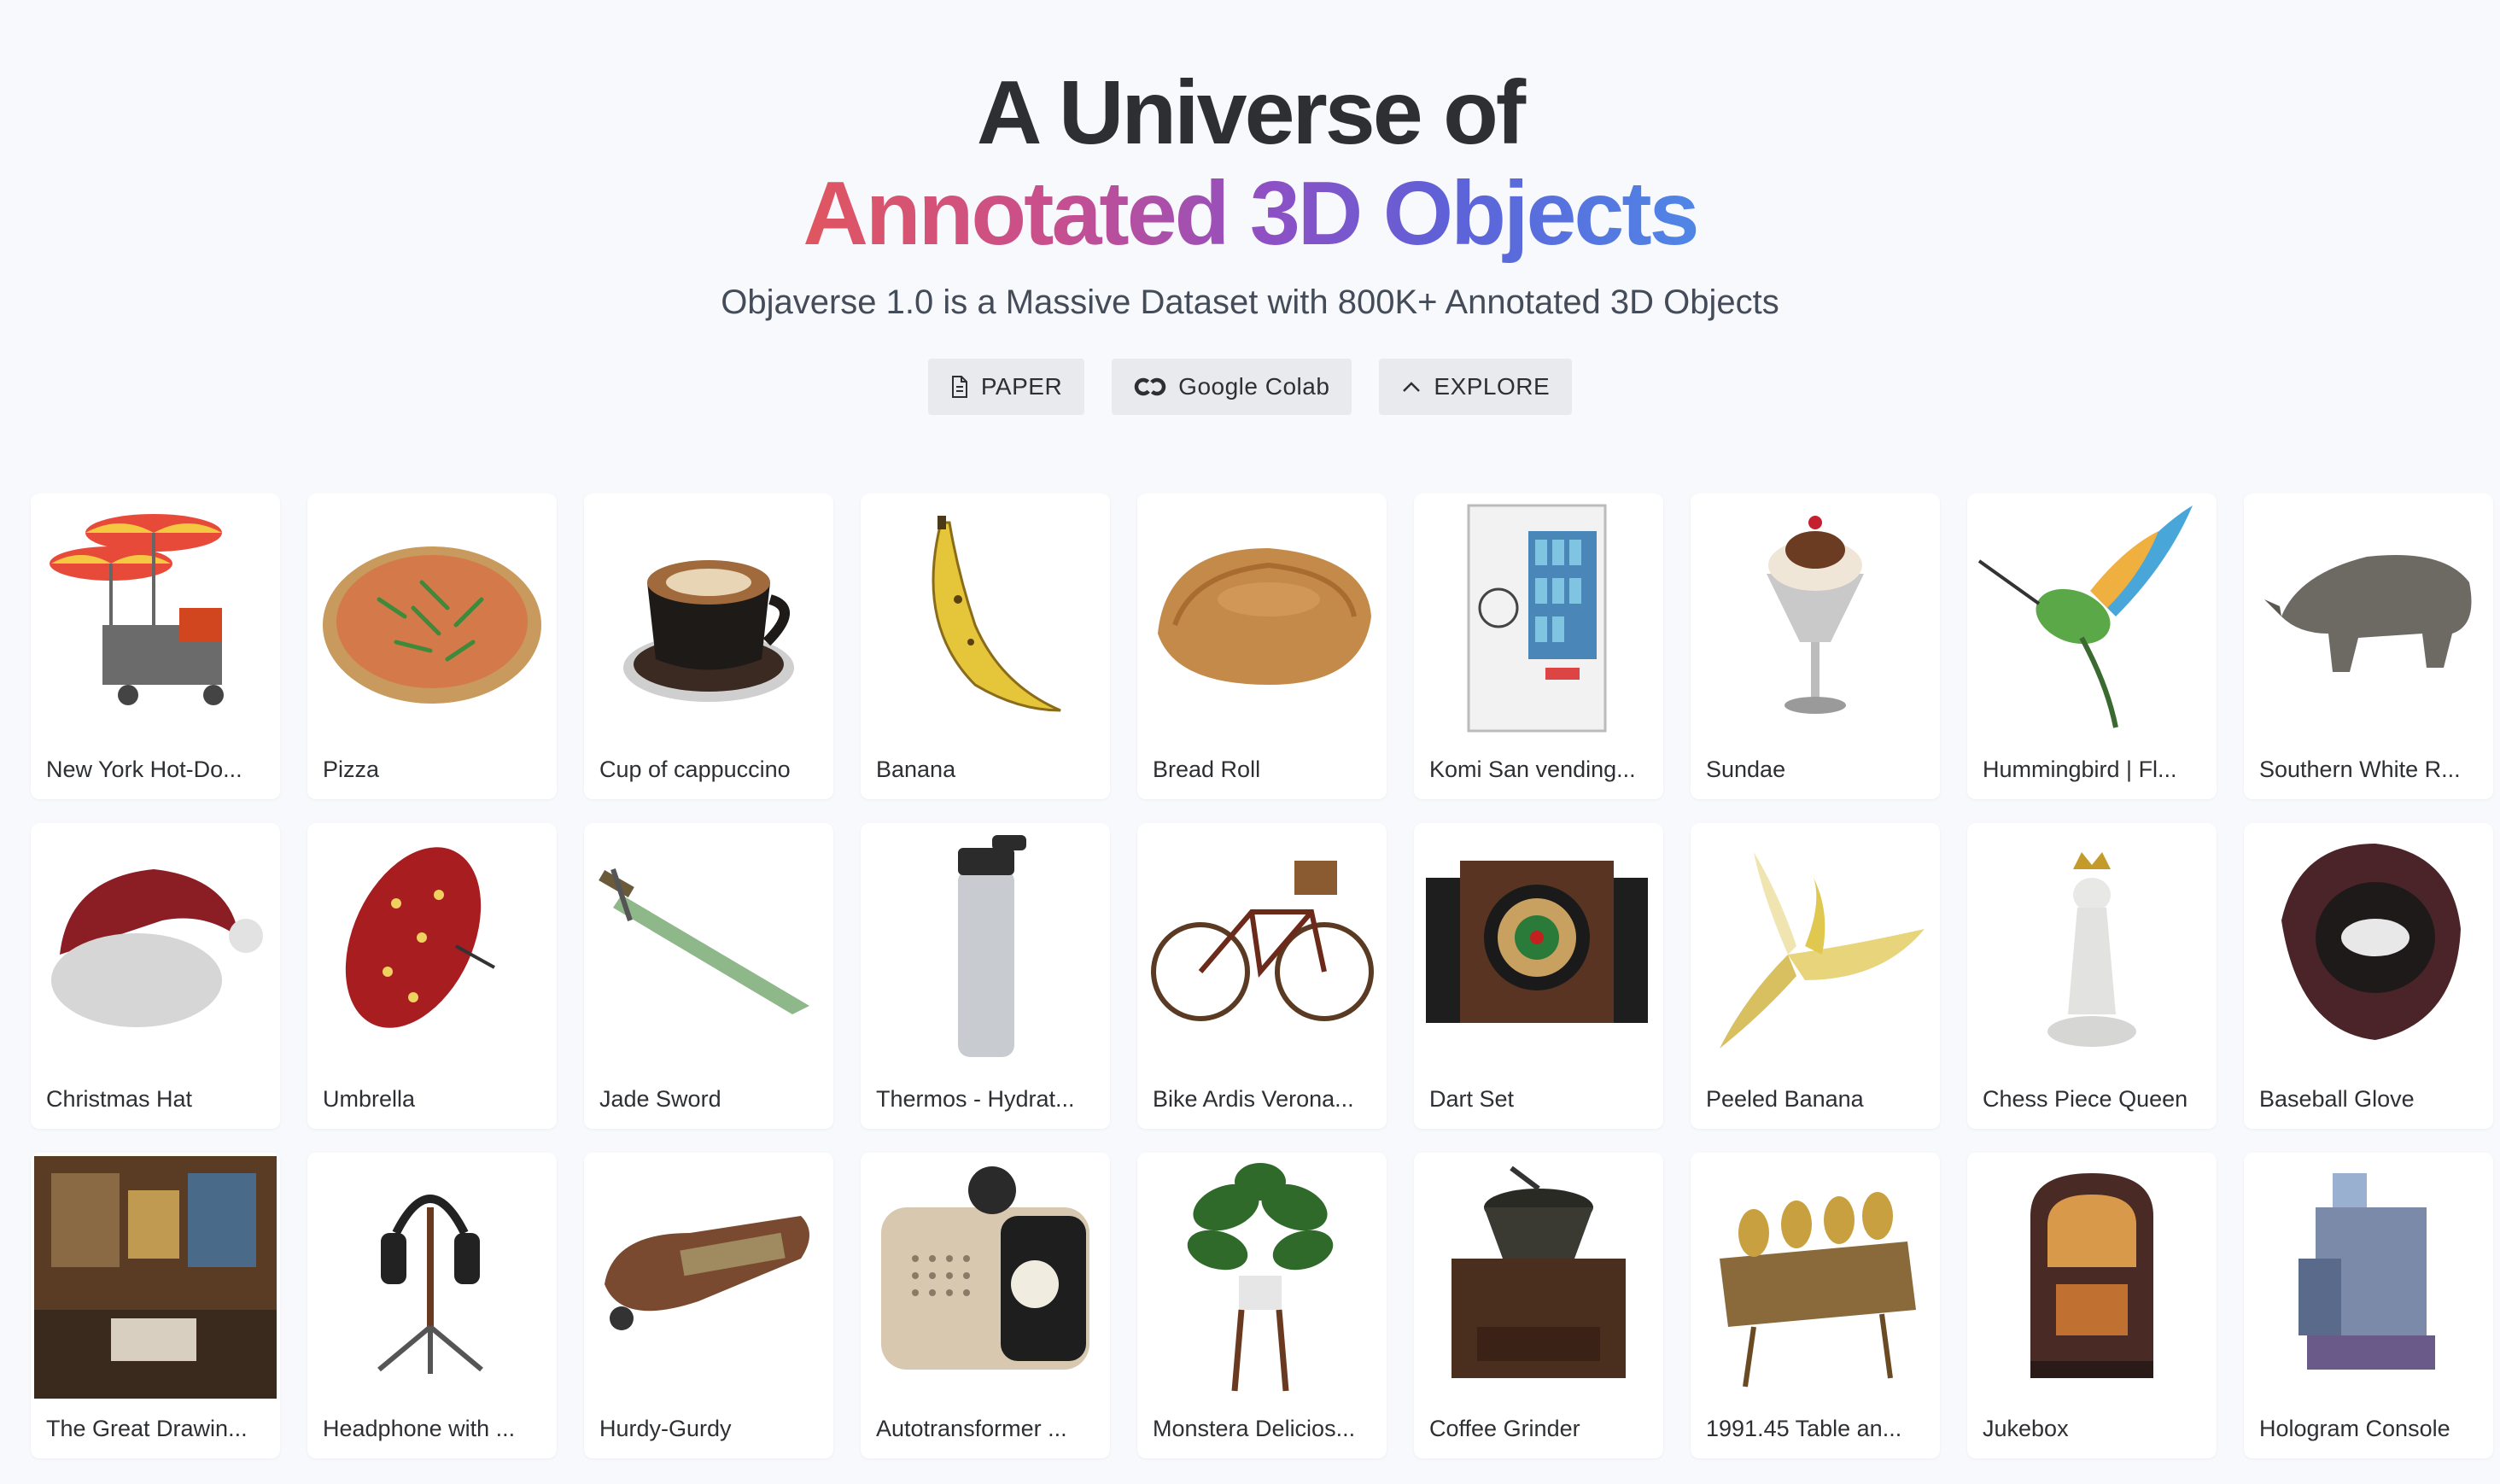  Describe the element at coordinates (1021, 386) in the screenshot. I see `paper-button-label: PAPER` at that location.